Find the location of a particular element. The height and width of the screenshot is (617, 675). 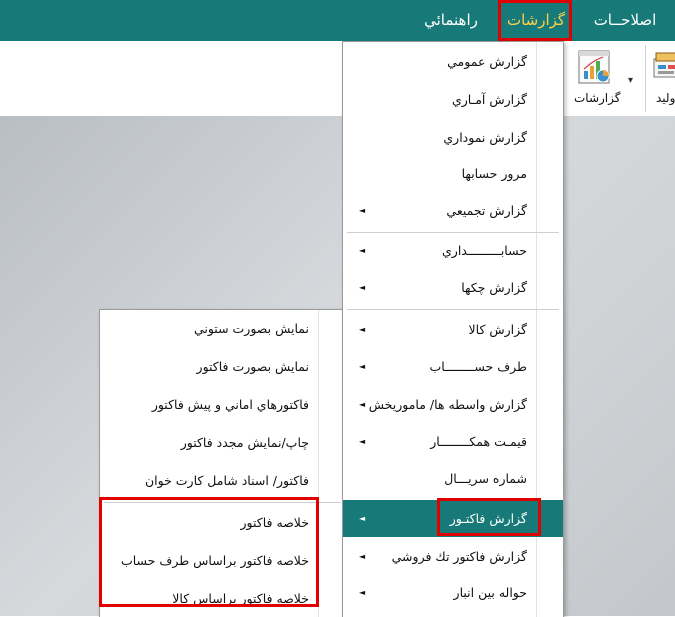

dropdown-arrow-icon: ▾ is located at coordinates (630, 80).